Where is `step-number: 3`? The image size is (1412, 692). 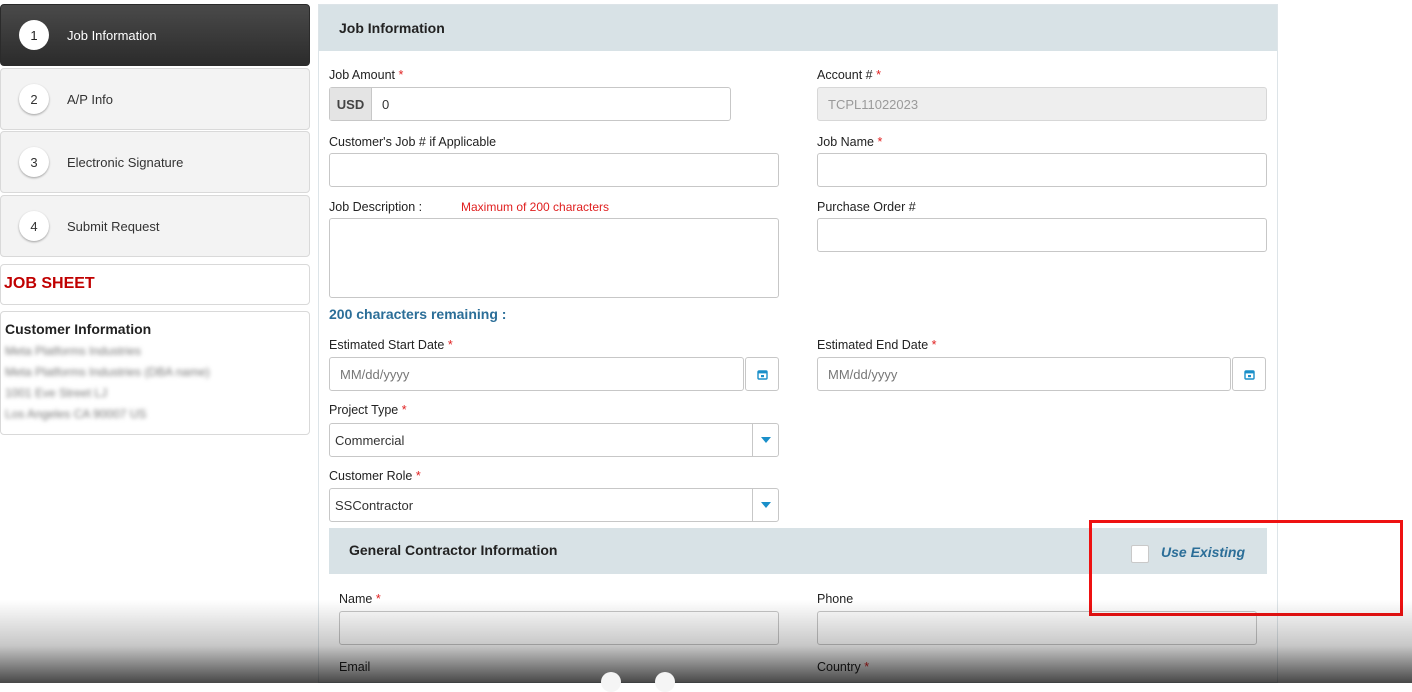
step-number: 3 is located at coordinates (34, 162).